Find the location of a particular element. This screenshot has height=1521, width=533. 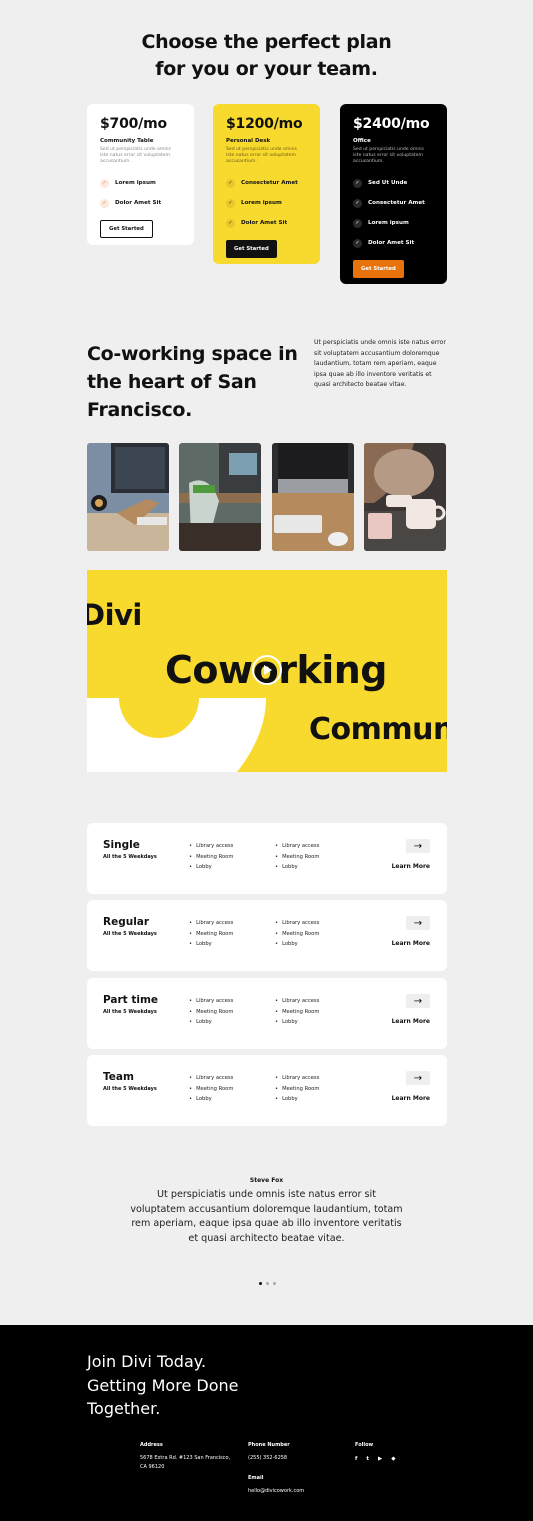

carousel-dots is located at coordinates (267, 1283).